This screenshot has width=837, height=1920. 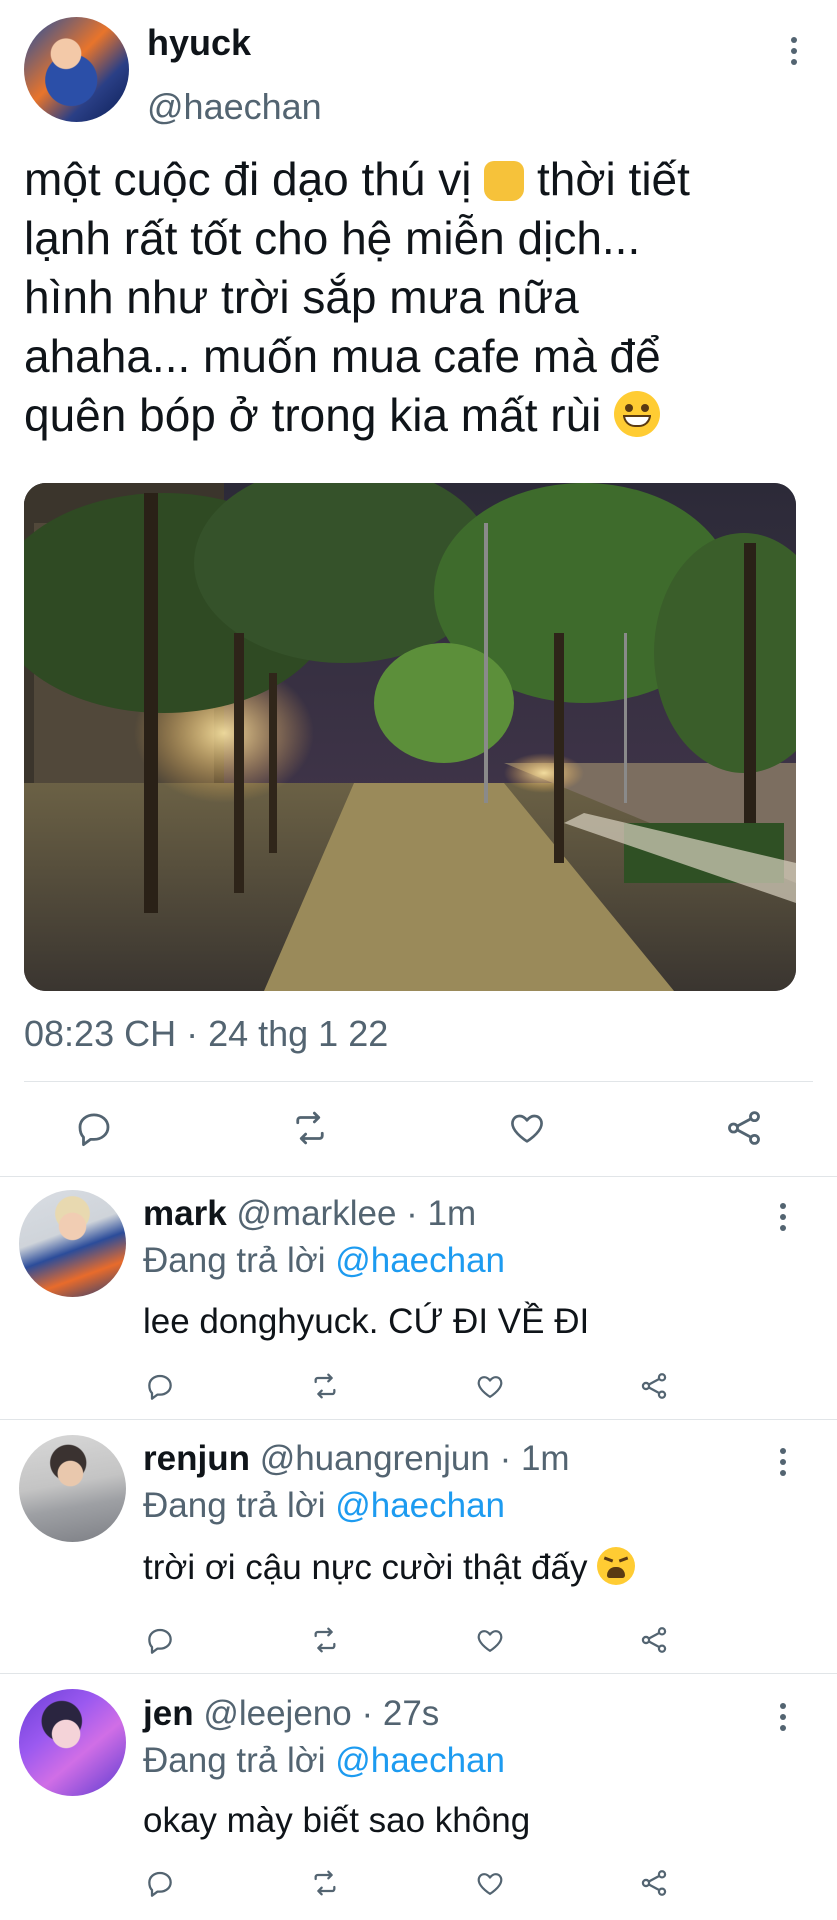 I want to click on reply-header: renjun @huangrenjun · 1m, so click(x=356, y=1459).